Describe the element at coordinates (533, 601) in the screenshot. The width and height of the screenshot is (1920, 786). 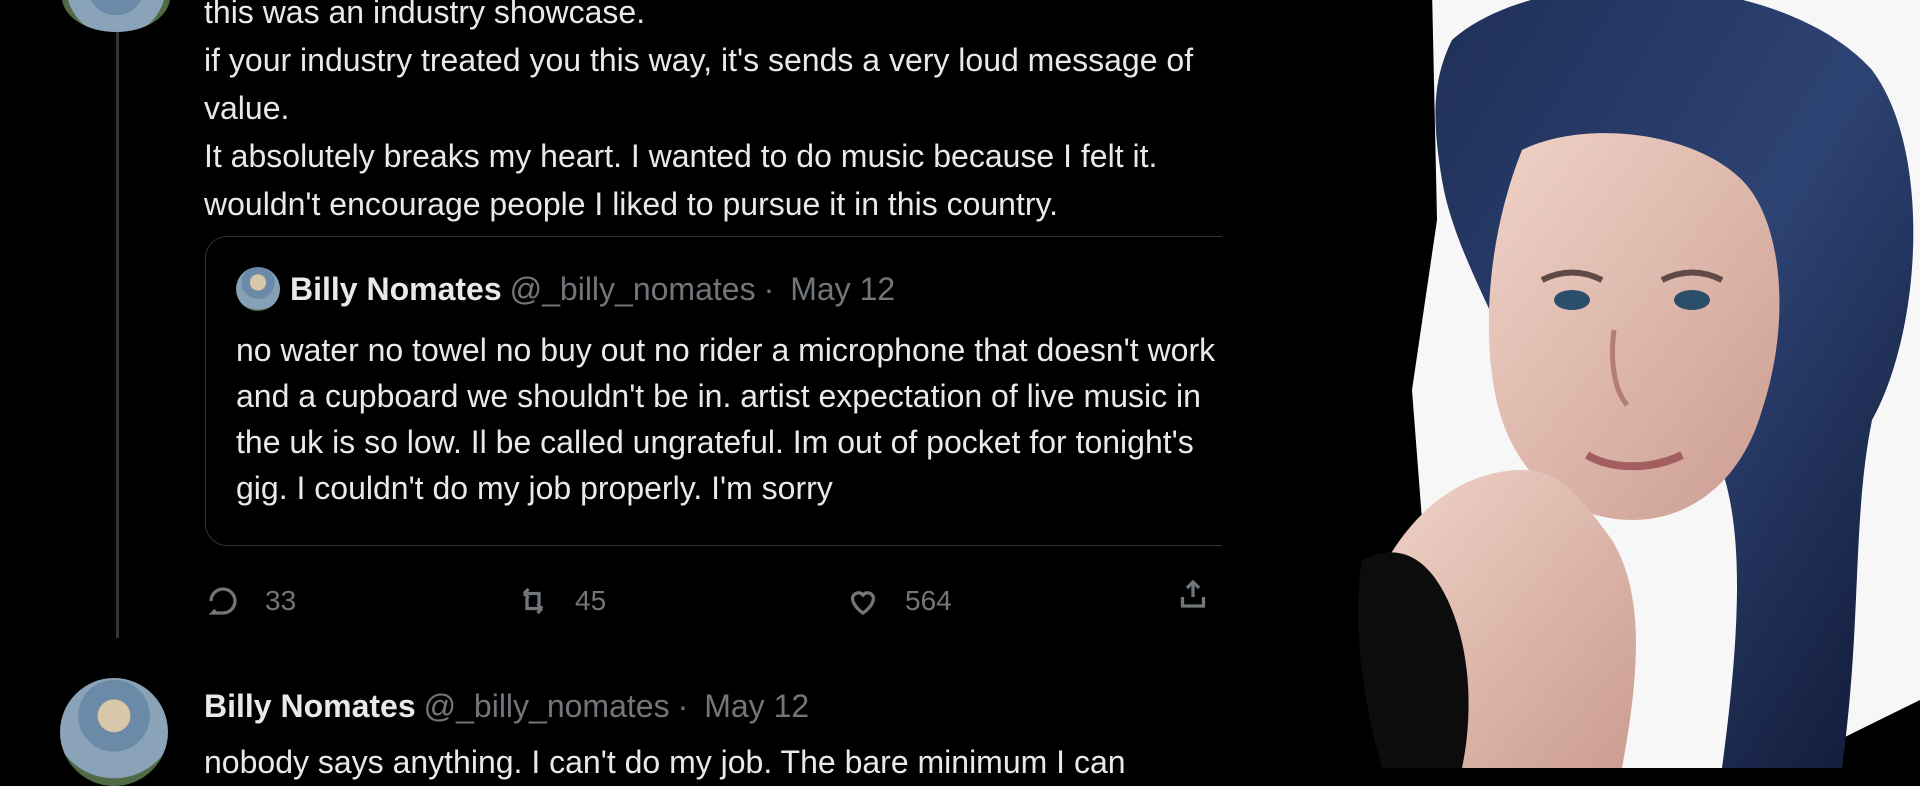
I see `retweet-icon` at that location.